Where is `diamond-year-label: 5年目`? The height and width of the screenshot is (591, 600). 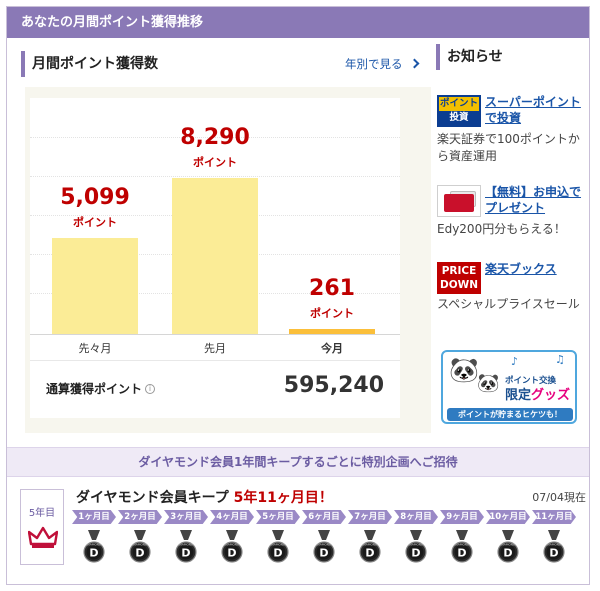
diamond-year-label: 5年目 is located at coordinates (42, 513).